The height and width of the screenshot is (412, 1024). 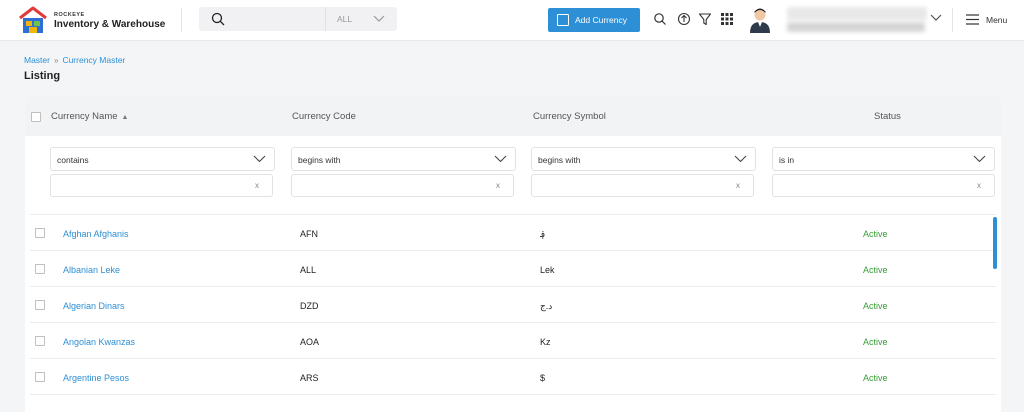 What do you see at coordinates (513, 340) in the screenshot?
I see `table-row: Angolan Kwanzas AOA Kz Active` at bounding box center [513, 340].